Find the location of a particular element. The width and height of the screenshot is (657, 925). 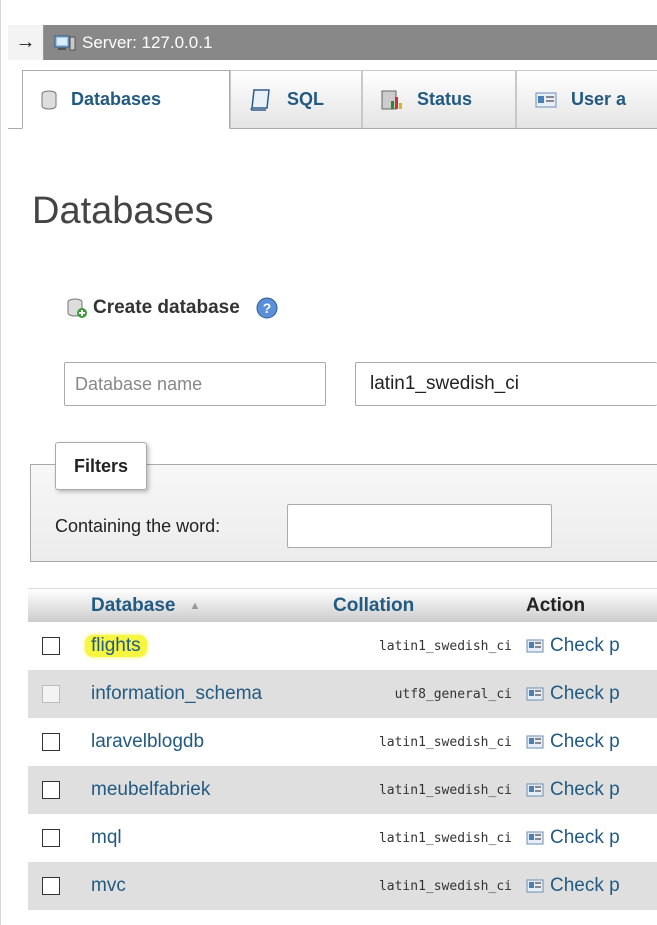

tab-sql: SQL is located at coordinates (296, 99).